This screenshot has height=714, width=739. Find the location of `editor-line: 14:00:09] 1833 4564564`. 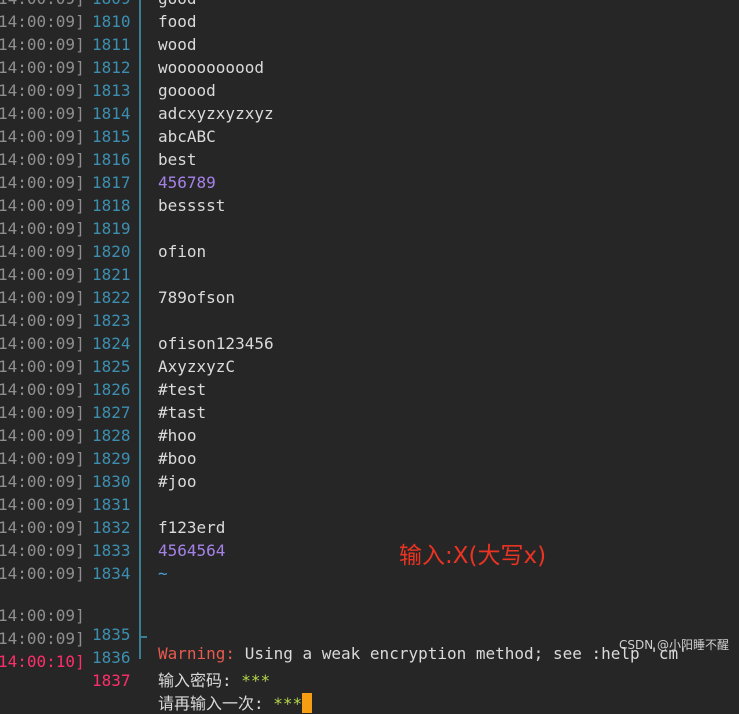

editor-line: 14:00:09] 1833 4564564 is located at coordinates (369, 552).